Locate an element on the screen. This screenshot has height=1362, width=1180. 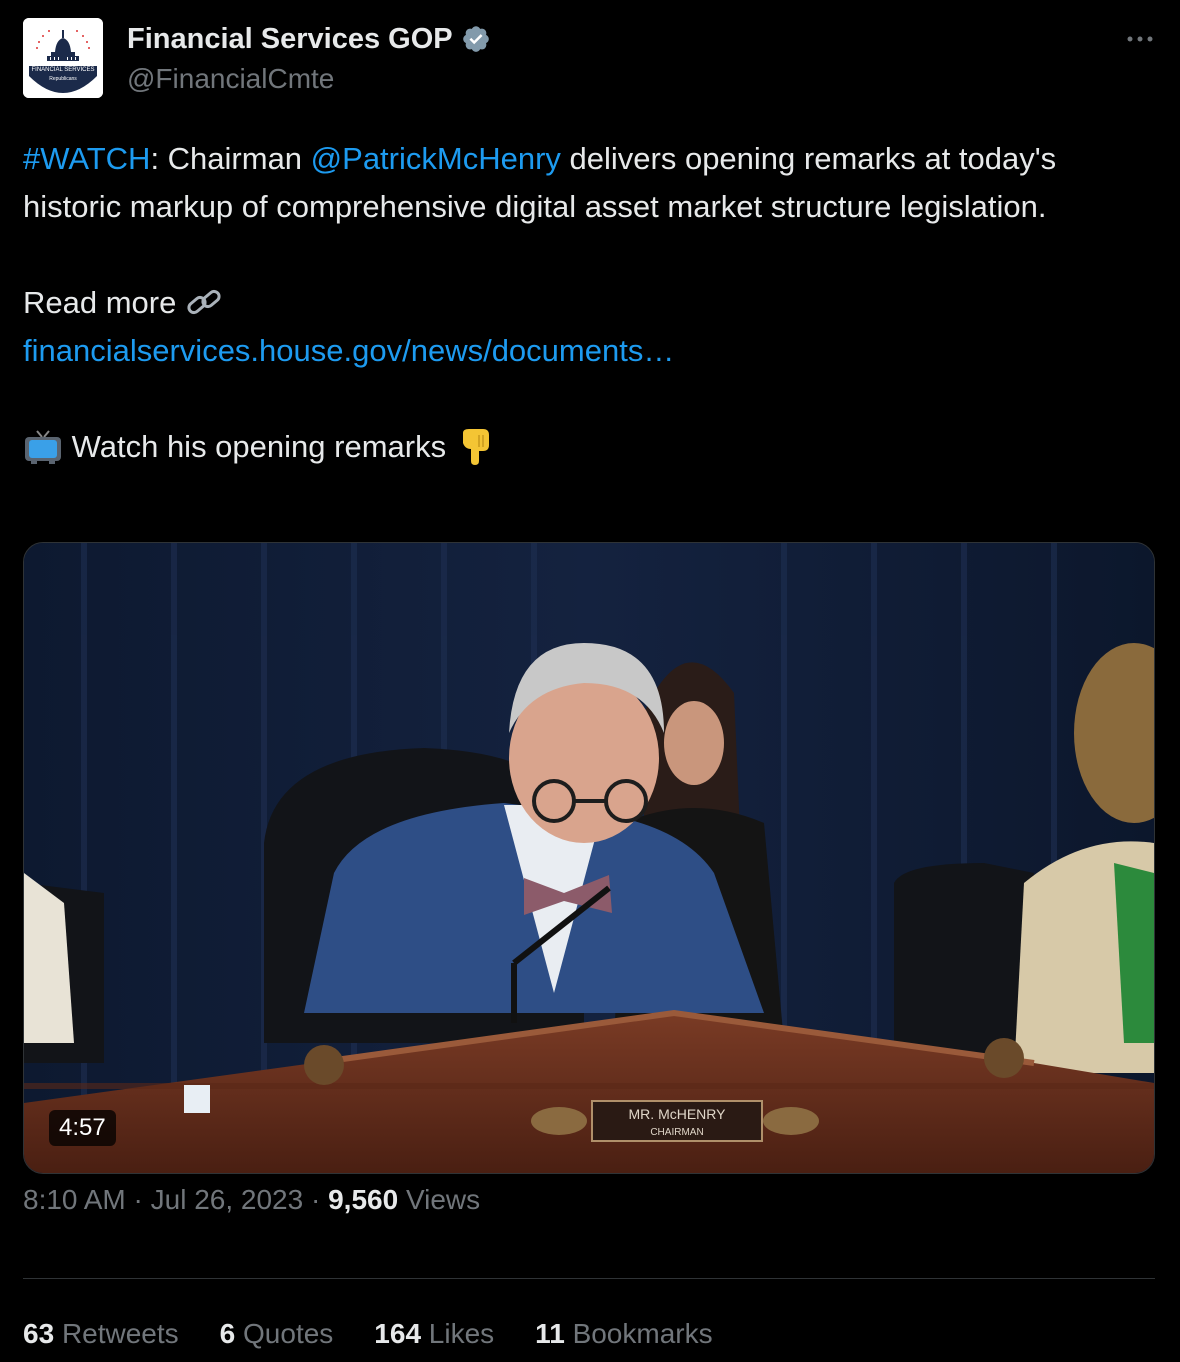
nameplate-line2: CHAIRMAN is located at coordinates (676, 1132).